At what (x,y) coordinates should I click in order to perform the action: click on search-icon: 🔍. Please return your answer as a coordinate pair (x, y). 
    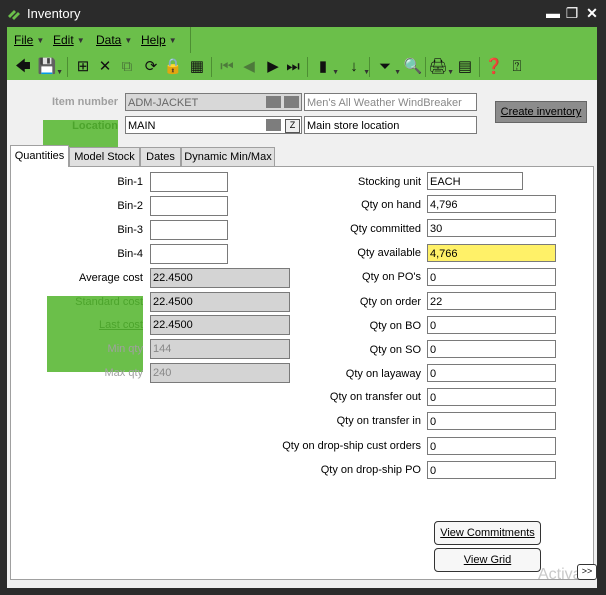
    Looking at the image, I should click on (413, 66).